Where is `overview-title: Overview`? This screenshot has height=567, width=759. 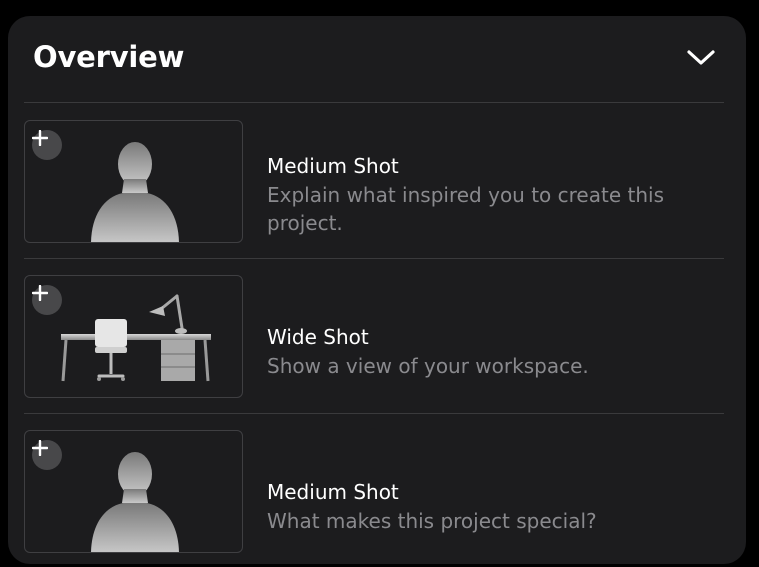
overview-title: Overview is located at coordinates (109, 57).